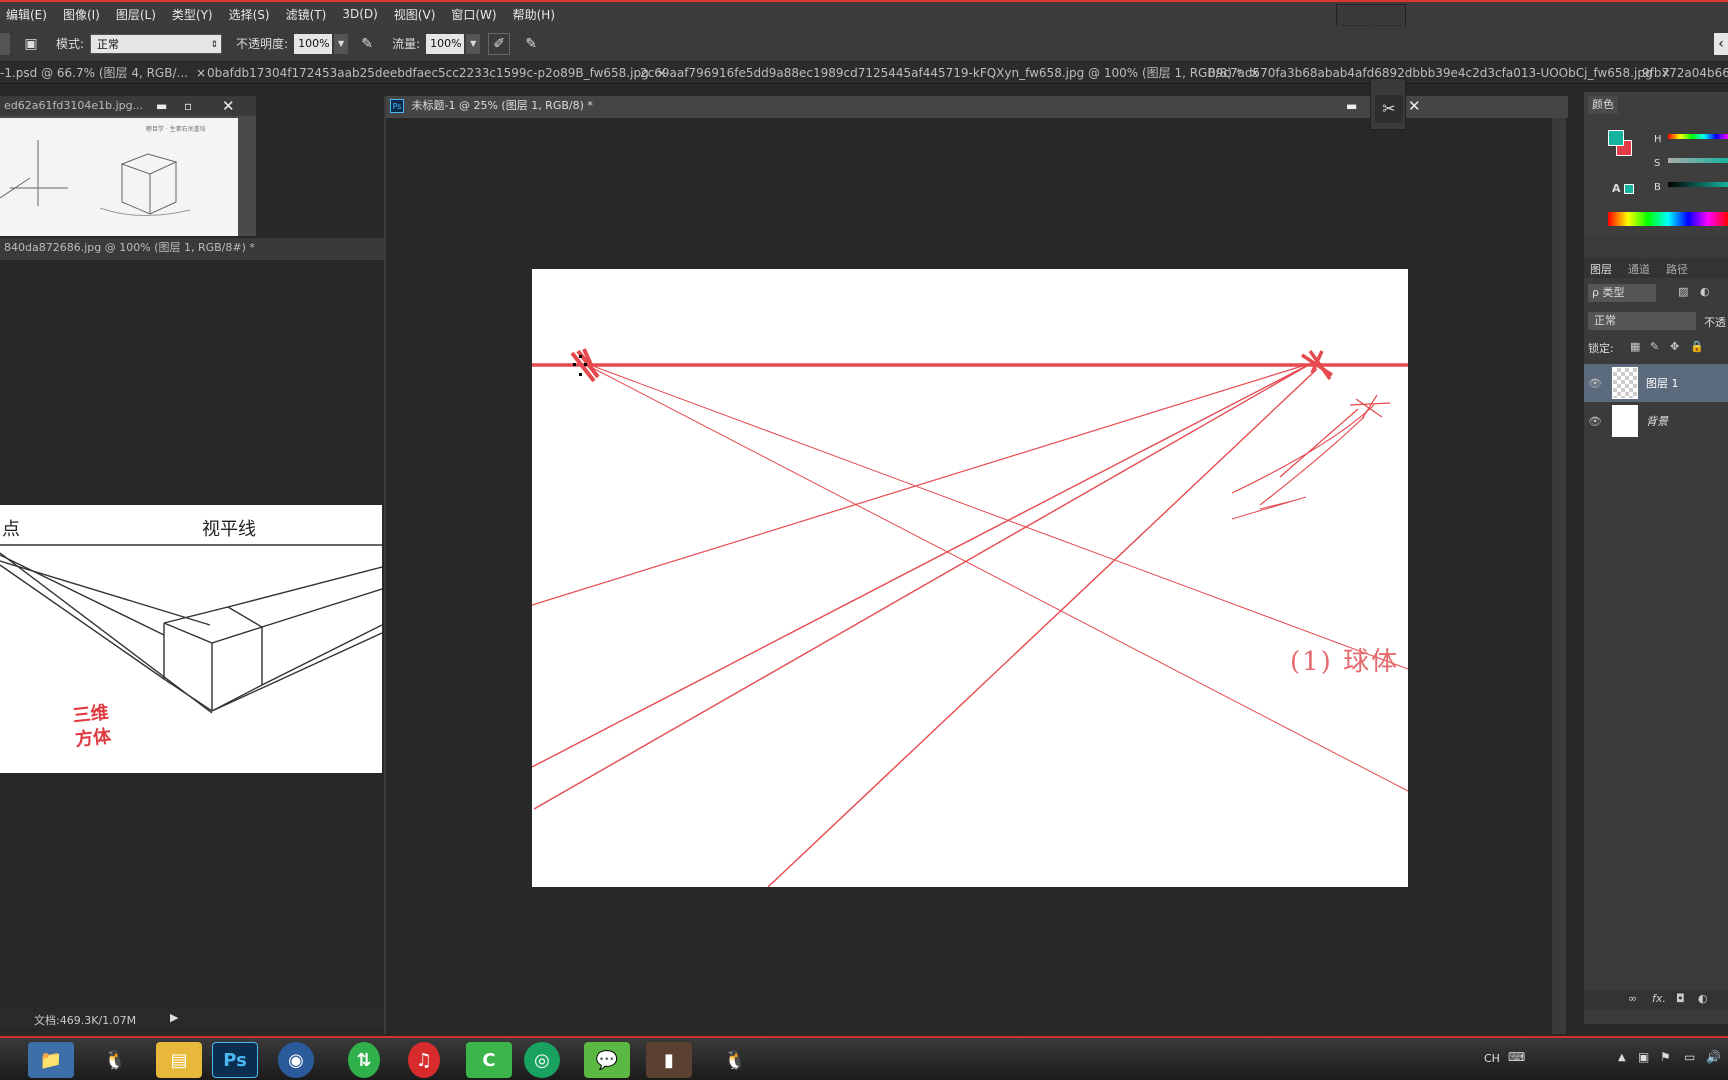 This screenshot has height=1080, width=1728. Describe the element at coordinates (156, 44) in the screenshot. I see `mode-select: 正常` at that location.